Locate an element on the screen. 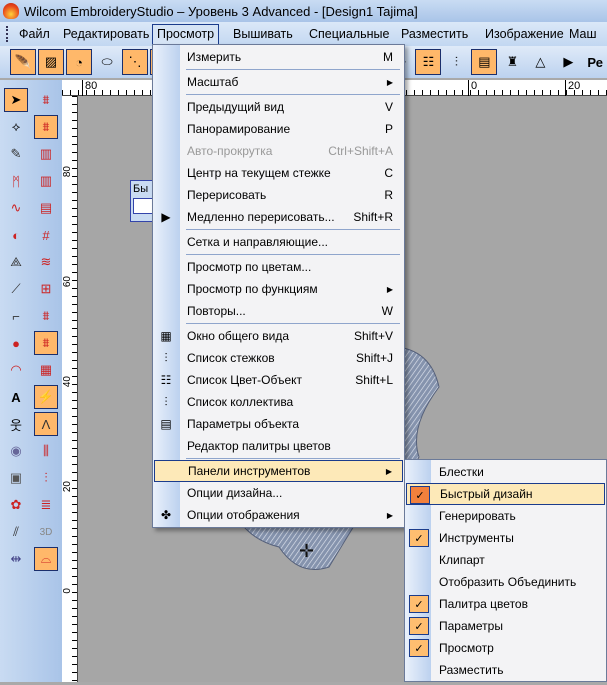 This screenshot has width=607, height=685. submenu-item-label: Отобразить Объединить is located at coordinates (508, 582).